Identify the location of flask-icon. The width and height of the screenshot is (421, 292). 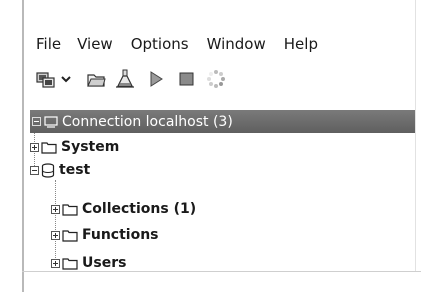
(125, 79).